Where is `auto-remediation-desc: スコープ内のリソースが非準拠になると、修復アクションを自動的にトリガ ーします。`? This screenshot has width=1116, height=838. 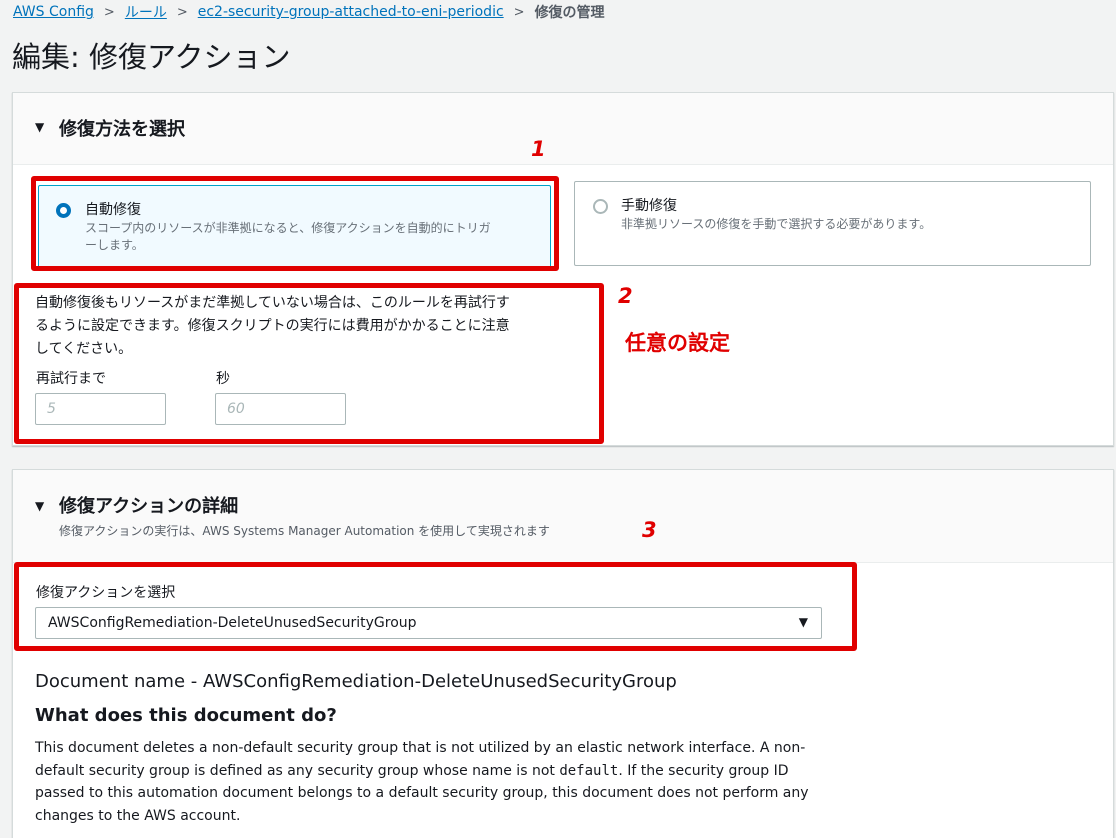
auto-remediation-desc: スコープ内のリソースが非準拠になると、修復アクションを自動的にトリガ ーします。 is located at coordinates (288, 237).